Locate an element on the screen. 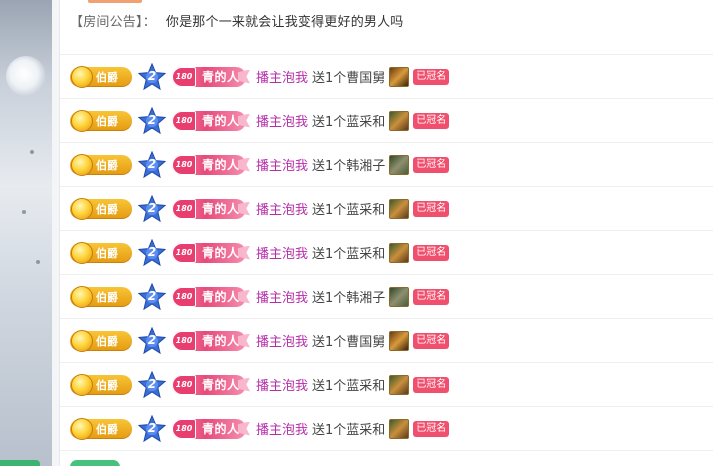 The width and height of the screenshot is (713, 466). partial-chat-row is located at coordinates (386, 458).